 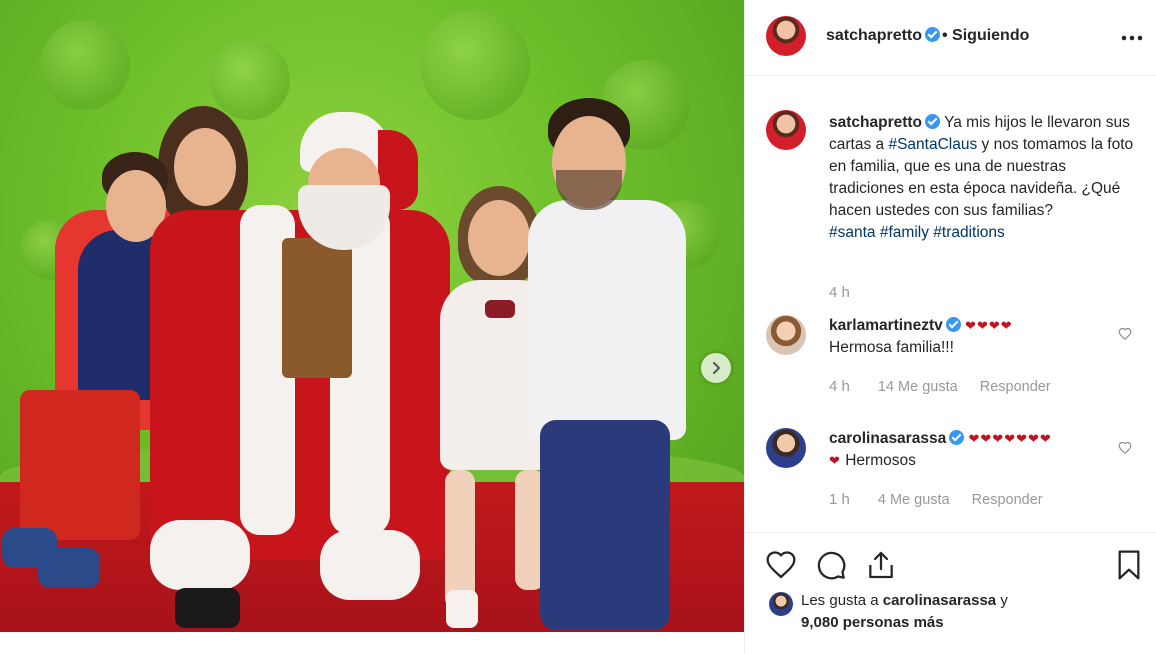 I want to click on comment-text: Hermosa familia!!!, so click(x=891, y=347).